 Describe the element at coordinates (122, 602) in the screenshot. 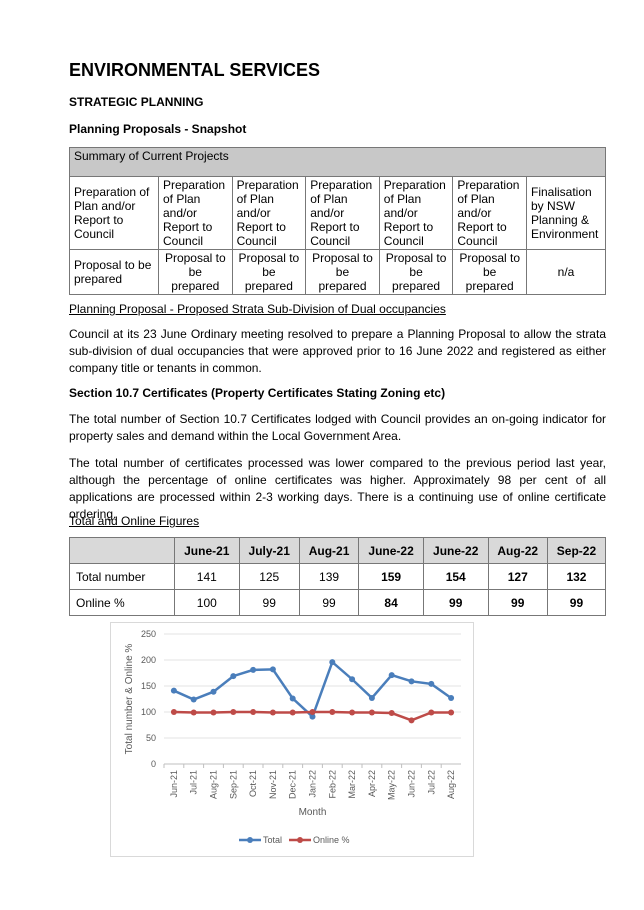

I see `row-label: Online %` at that location.